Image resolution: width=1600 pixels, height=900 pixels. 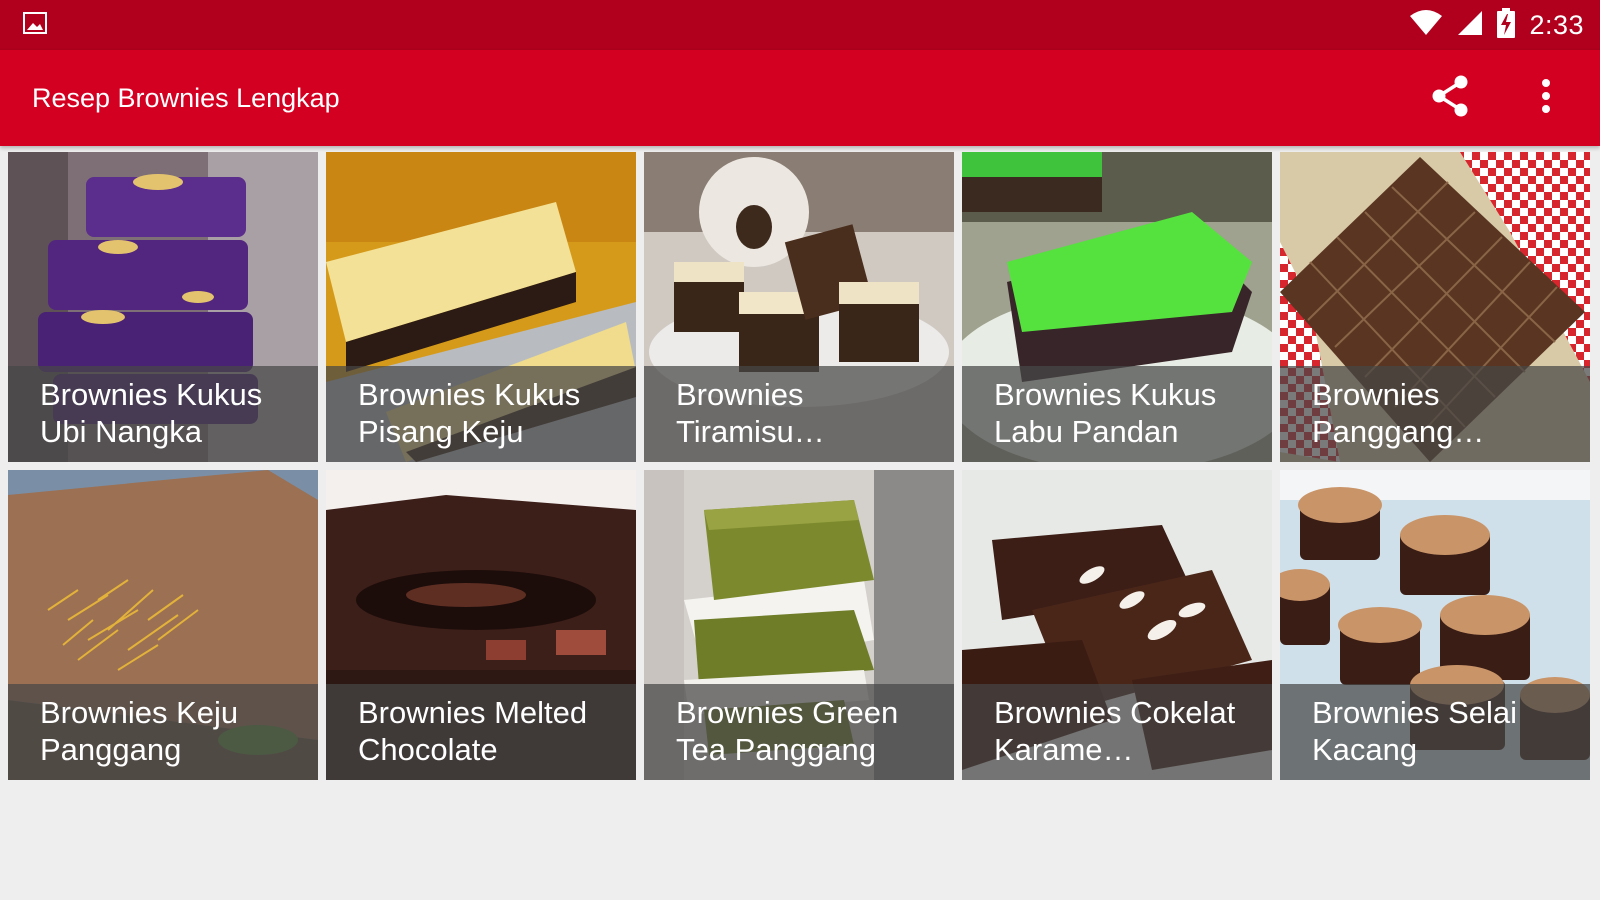 What do you see at coordinates (481, 625) in the screenshot?
I see `recipe-card: Brownies Melted Chocolate` at bounding box center [481, 625].